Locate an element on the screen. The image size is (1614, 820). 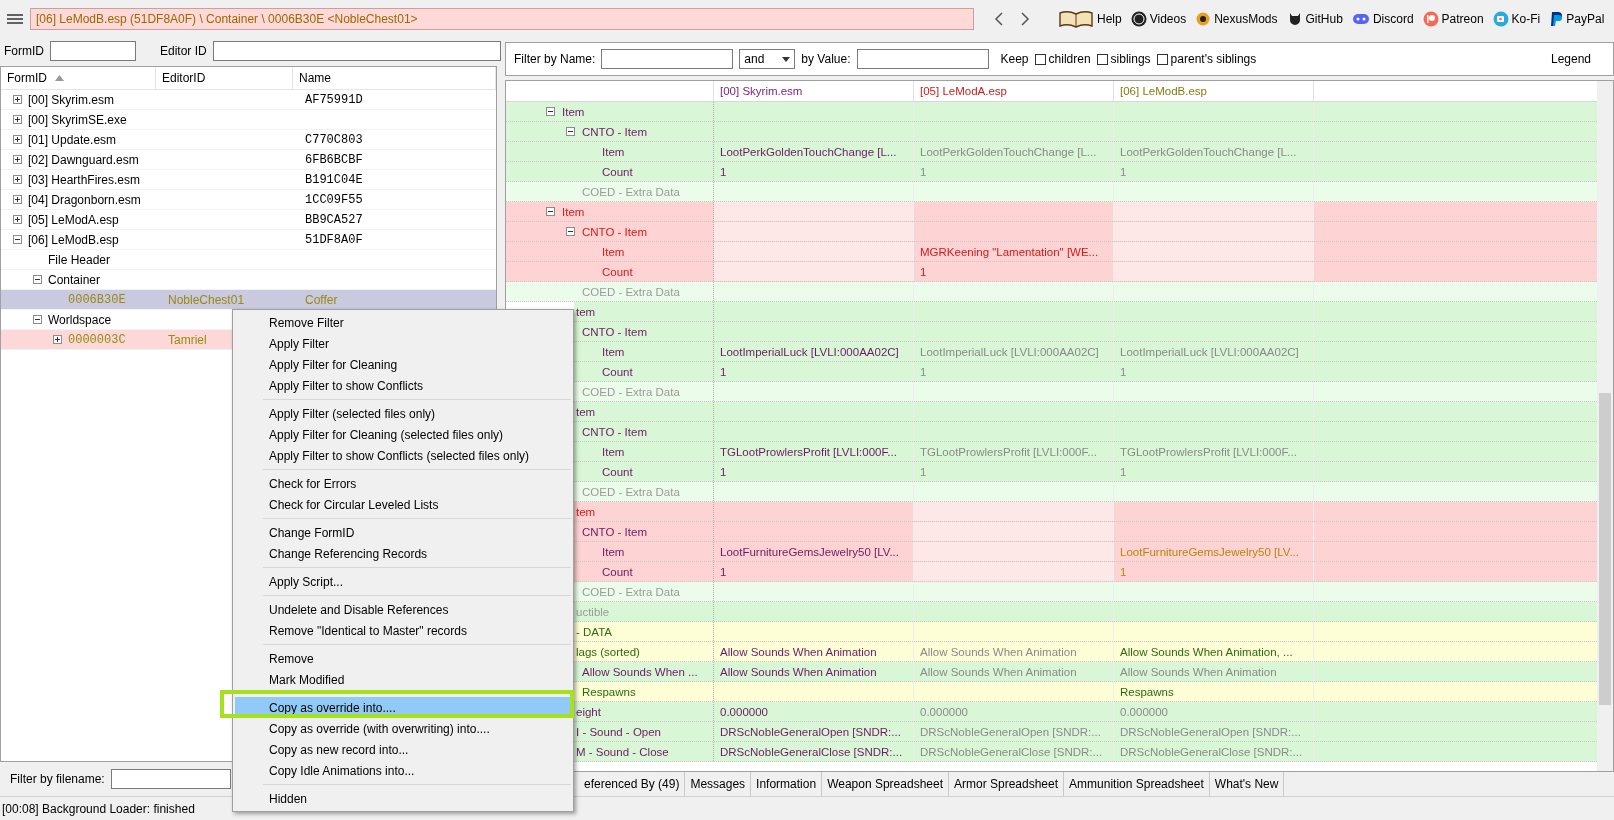
menu-item: Apply Filter to show Conflicts is located at coordinates (403, 385).